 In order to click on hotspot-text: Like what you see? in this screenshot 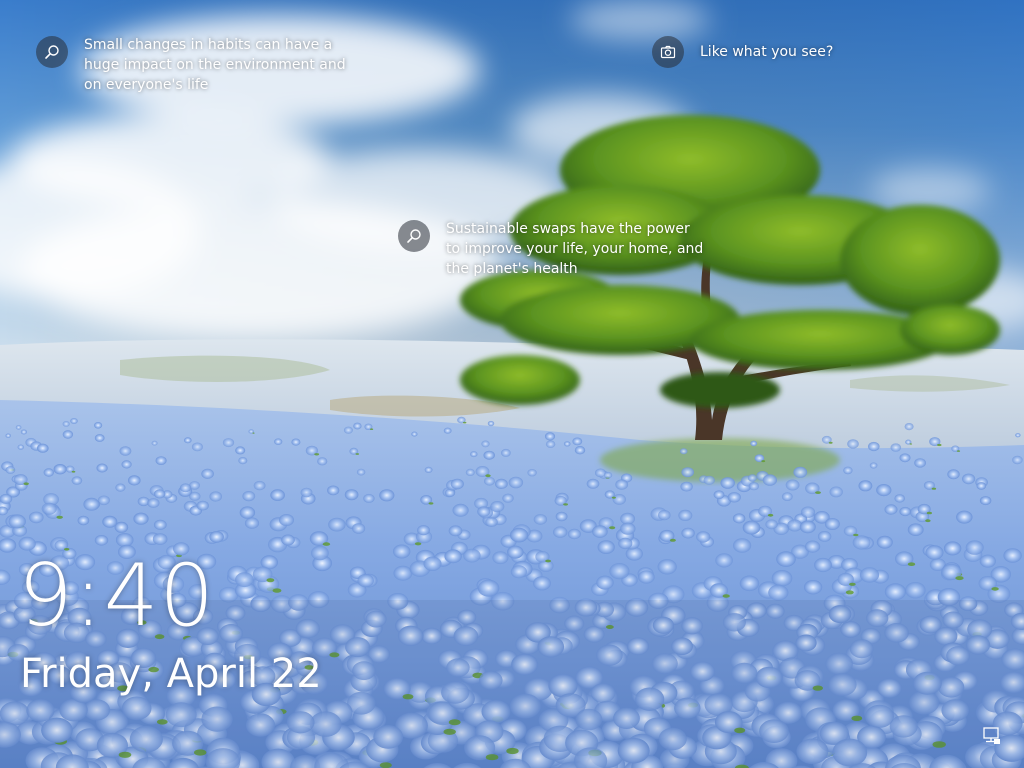, I will do `click(767, 52)`.